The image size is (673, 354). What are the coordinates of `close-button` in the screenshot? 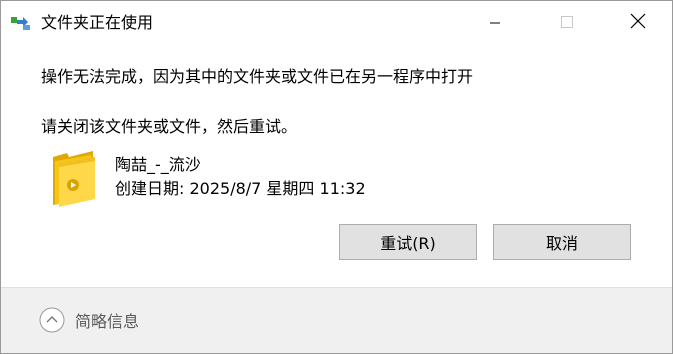 It's located at (638, 23).